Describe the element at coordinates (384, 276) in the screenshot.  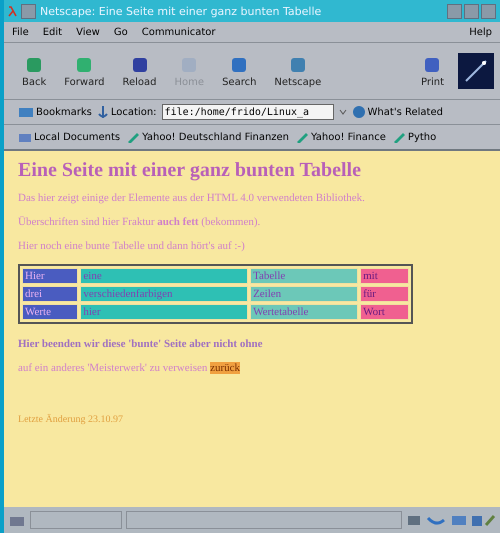
I see `table-cell: mit` at that location.